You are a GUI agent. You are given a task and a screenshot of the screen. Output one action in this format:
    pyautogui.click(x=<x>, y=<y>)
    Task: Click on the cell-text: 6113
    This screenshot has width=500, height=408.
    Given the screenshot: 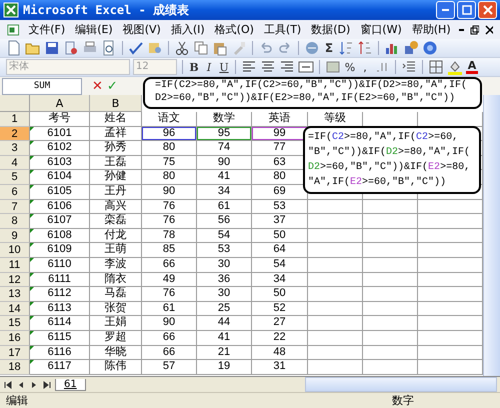 What is the action you would take?
    pyautogui.click(x=60, y=308)
    